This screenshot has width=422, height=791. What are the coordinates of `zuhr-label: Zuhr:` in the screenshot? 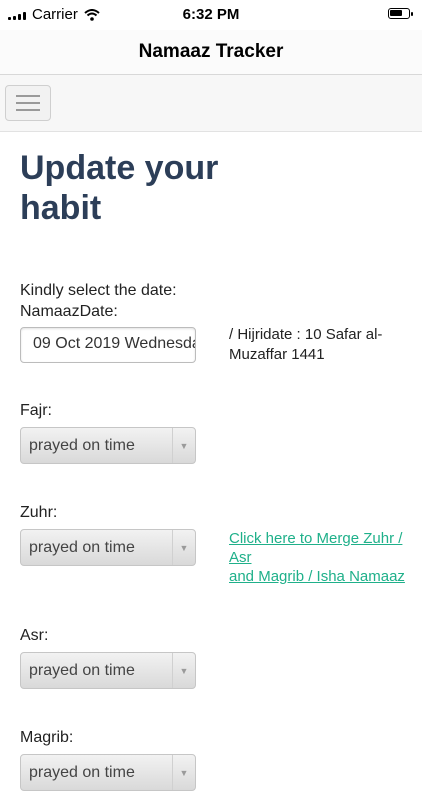 It's located at (39, 512).